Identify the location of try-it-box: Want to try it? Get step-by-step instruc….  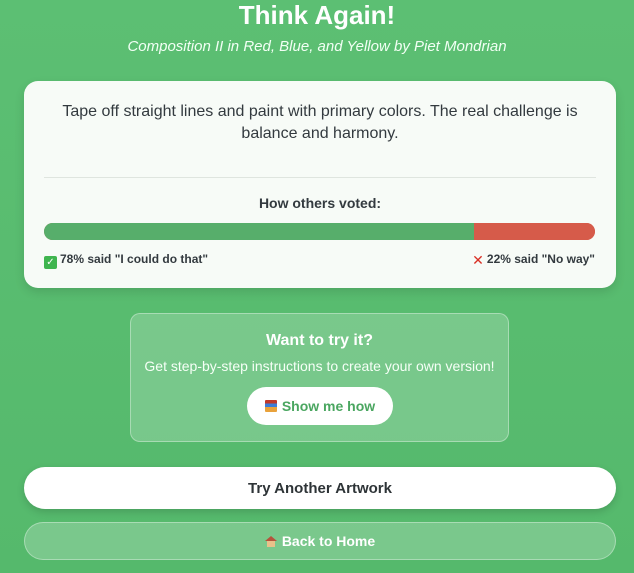
(319, 377).